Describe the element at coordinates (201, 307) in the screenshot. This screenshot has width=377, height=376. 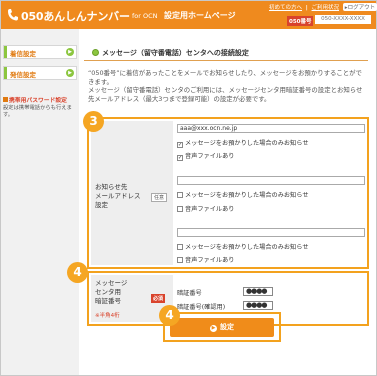
I see `pin-confirm-label: 暗証番号(確認用)` at that location.